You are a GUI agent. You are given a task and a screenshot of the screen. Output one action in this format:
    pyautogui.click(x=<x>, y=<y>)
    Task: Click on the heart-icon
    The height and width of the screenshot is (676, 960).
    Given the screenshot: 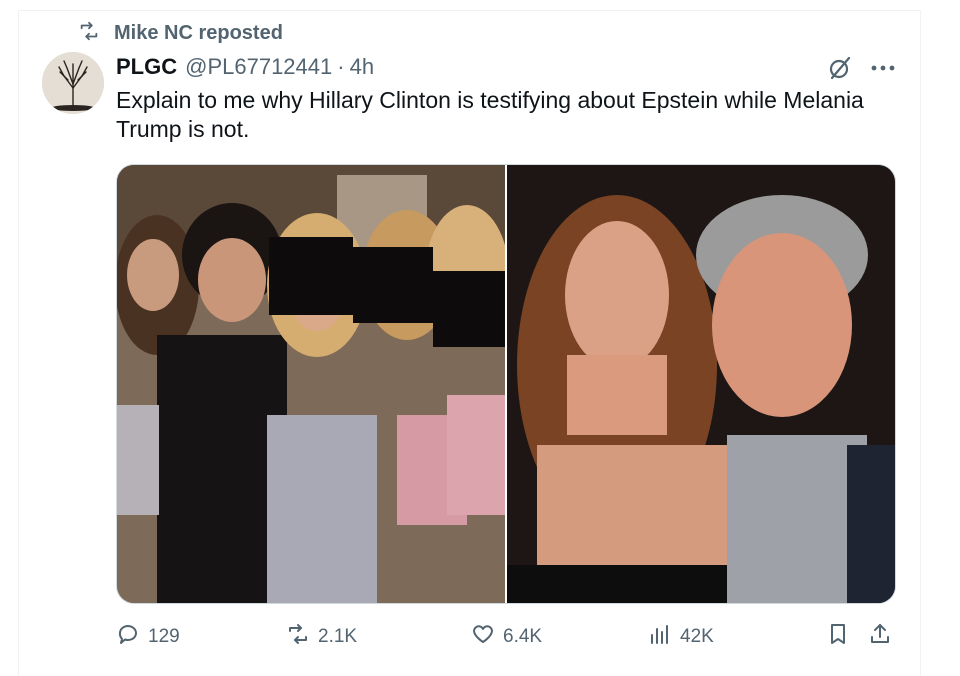 What is the action you would take?
    pyautogui.click(x=487, y=637)
    